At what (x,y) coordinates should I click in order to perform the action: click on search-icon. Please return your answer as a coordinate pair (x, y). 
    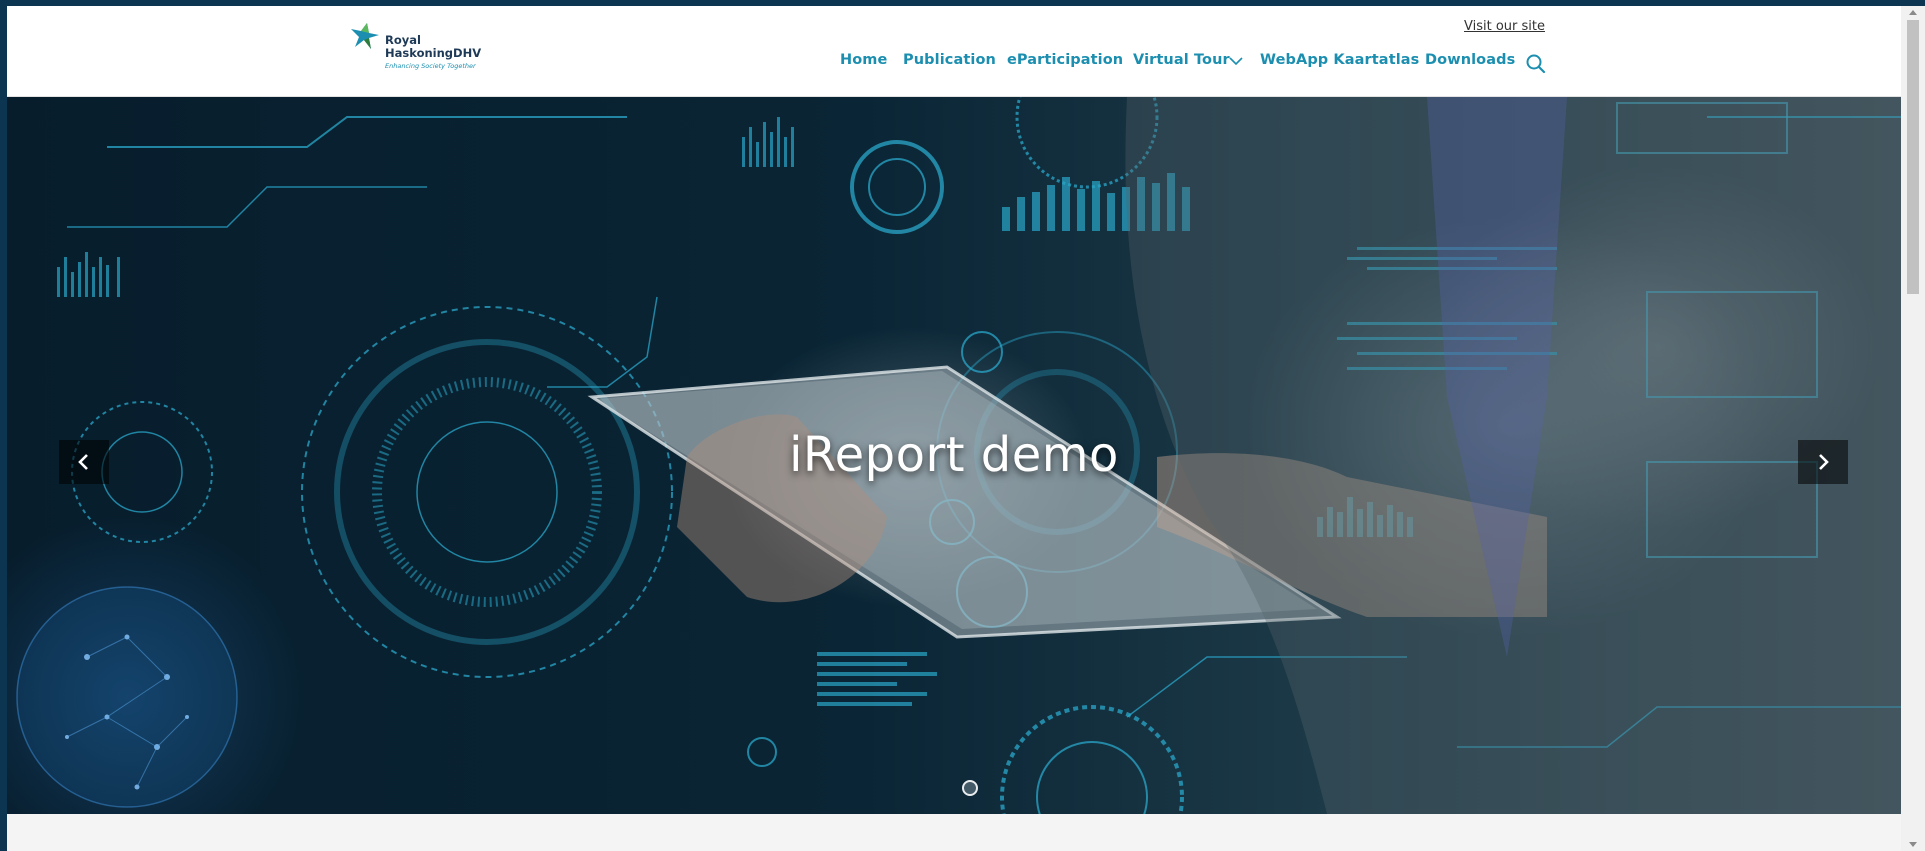
    Looking at the image, I should click on (1536, 64).